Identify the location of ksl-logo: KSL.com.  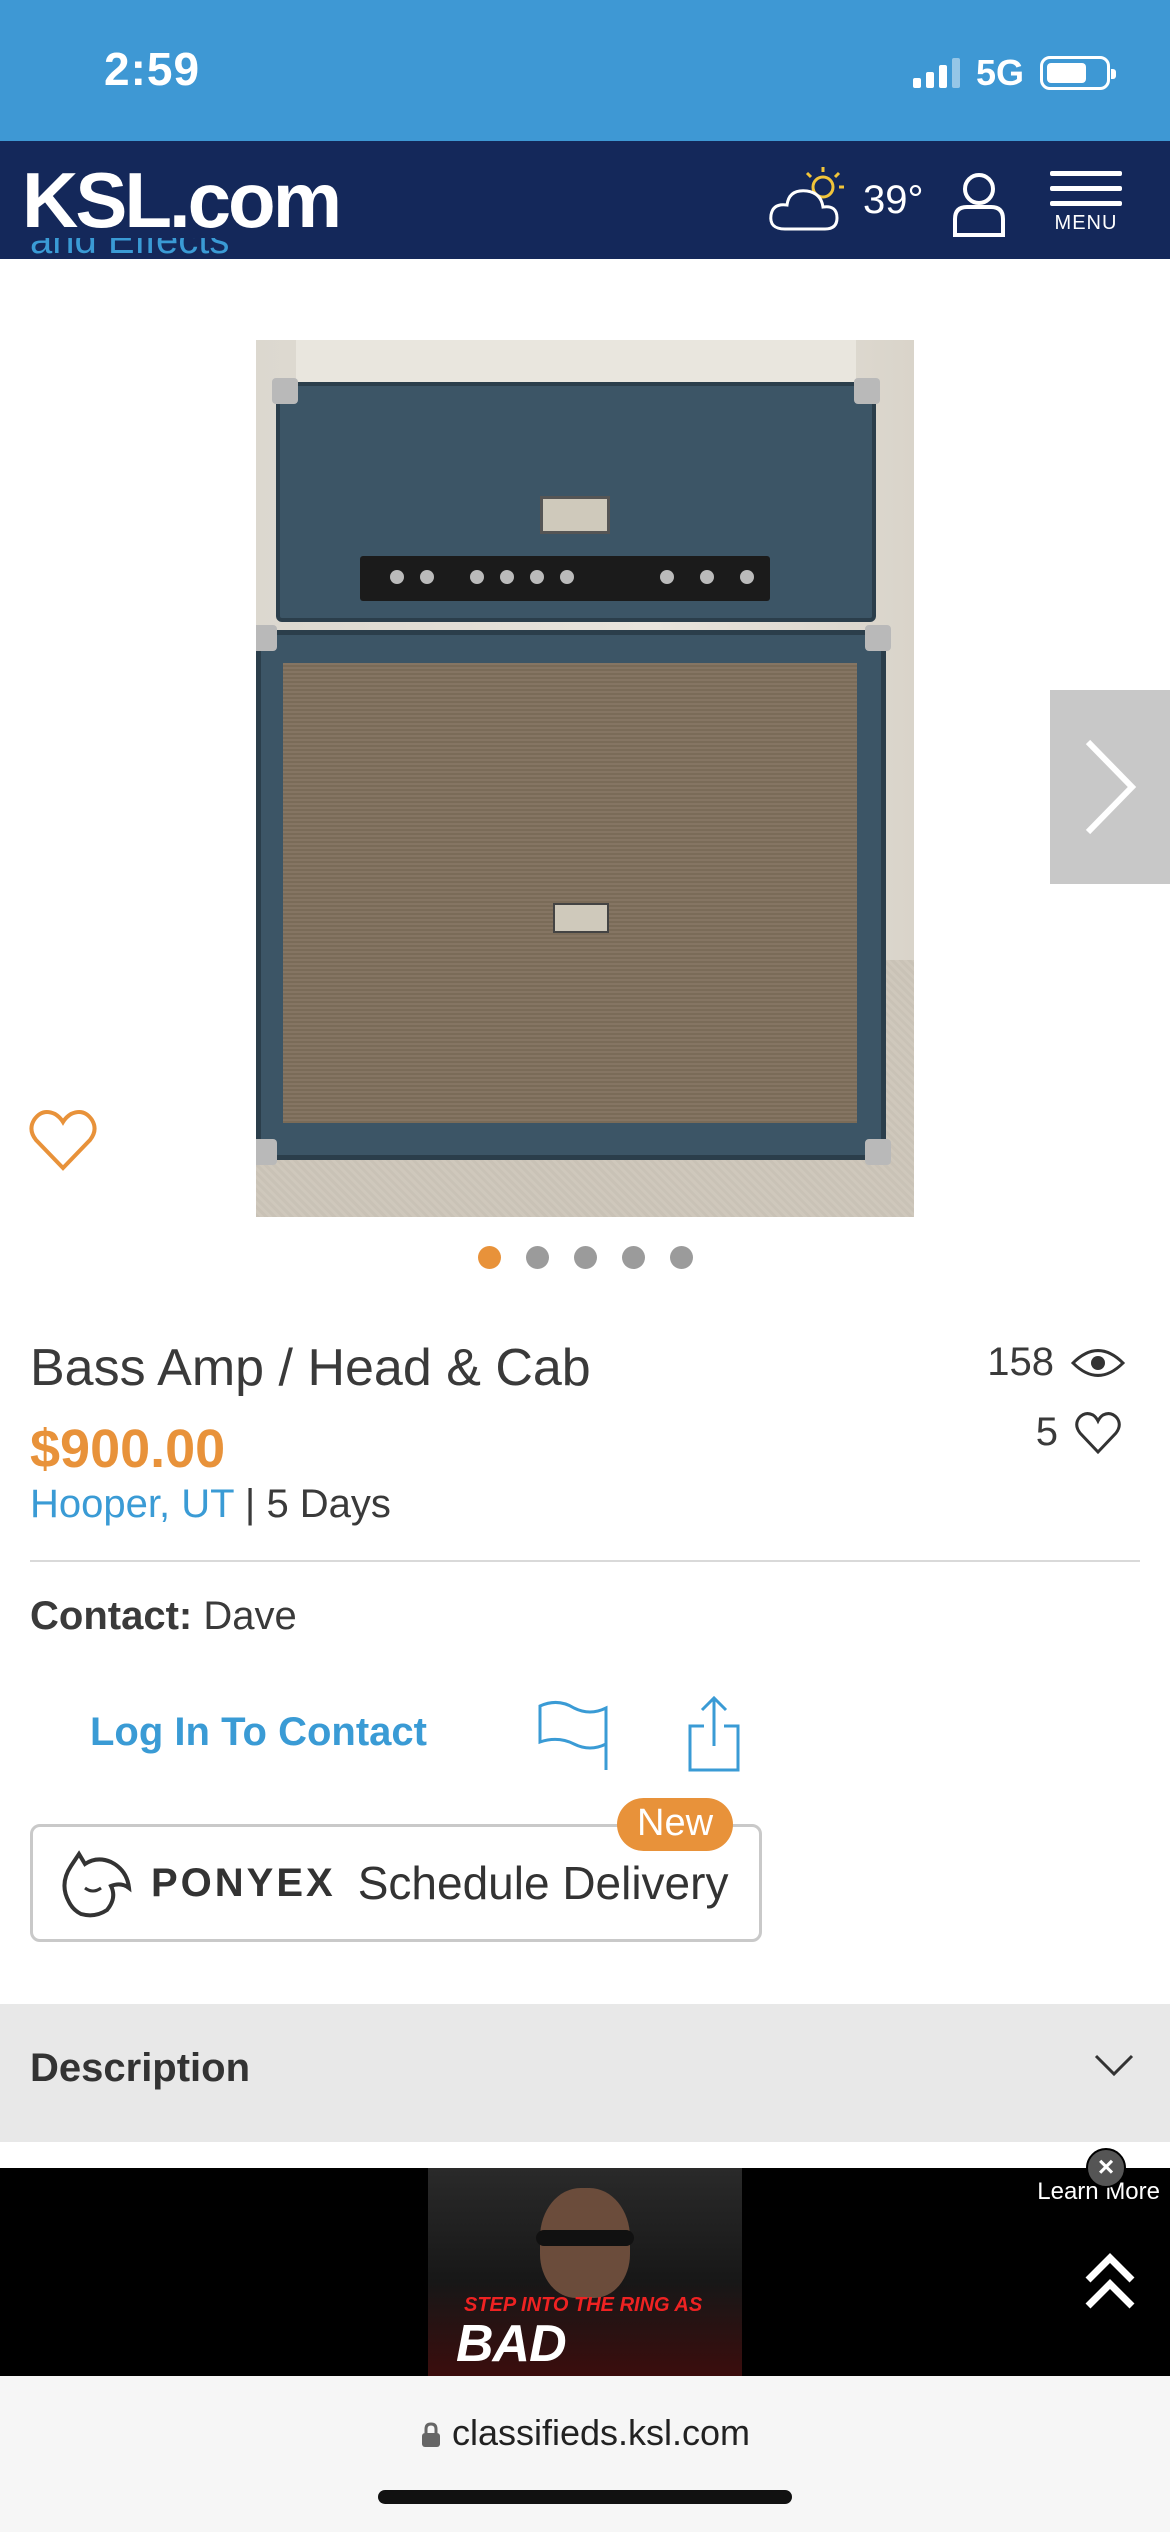
(182, 200).